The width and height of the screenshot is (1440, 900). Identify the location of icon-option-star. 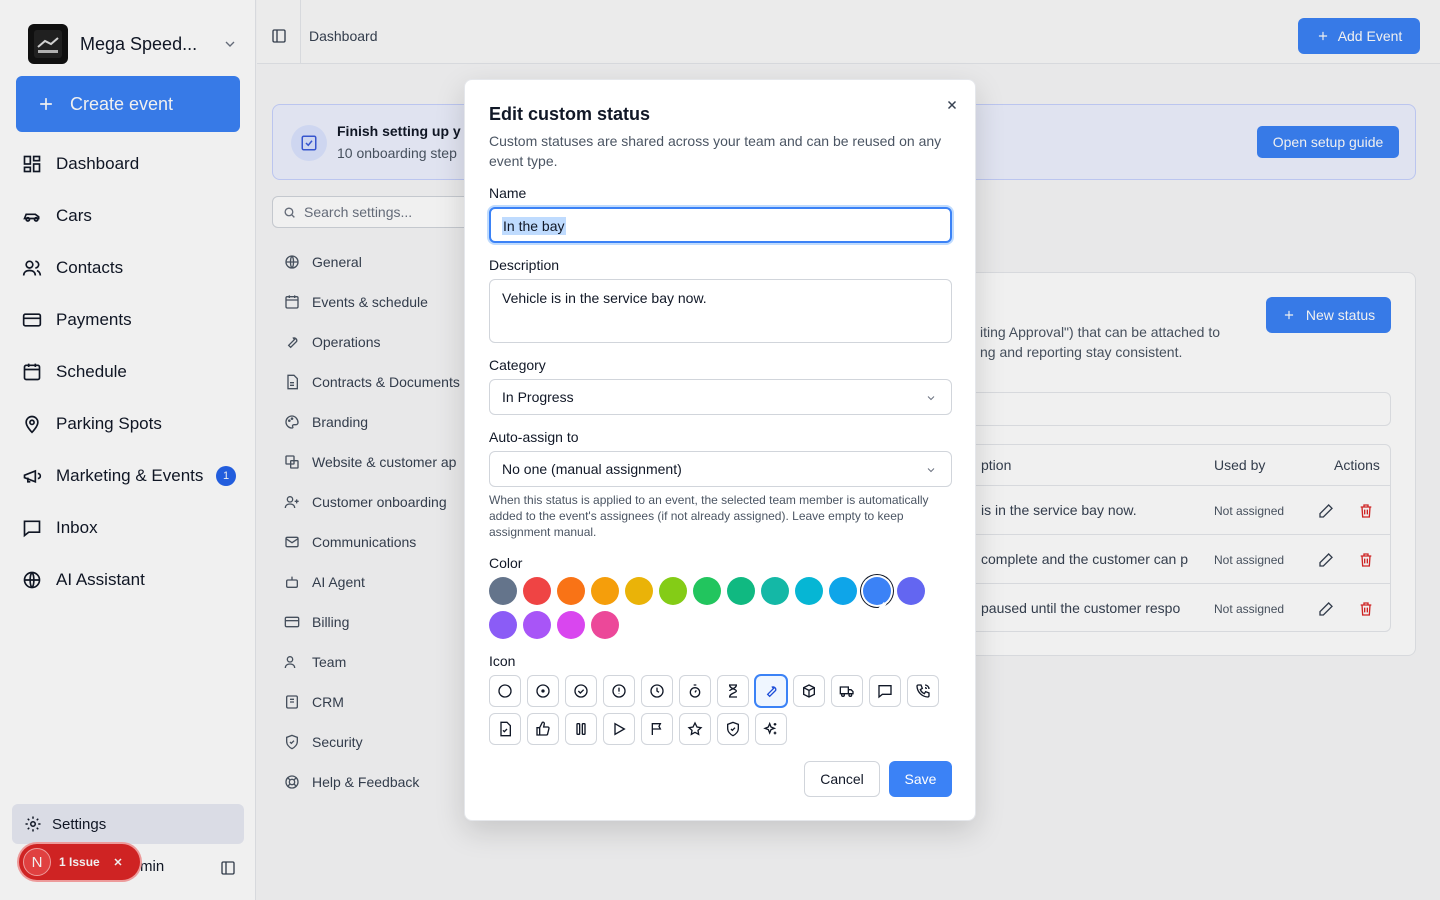
(695, 729).